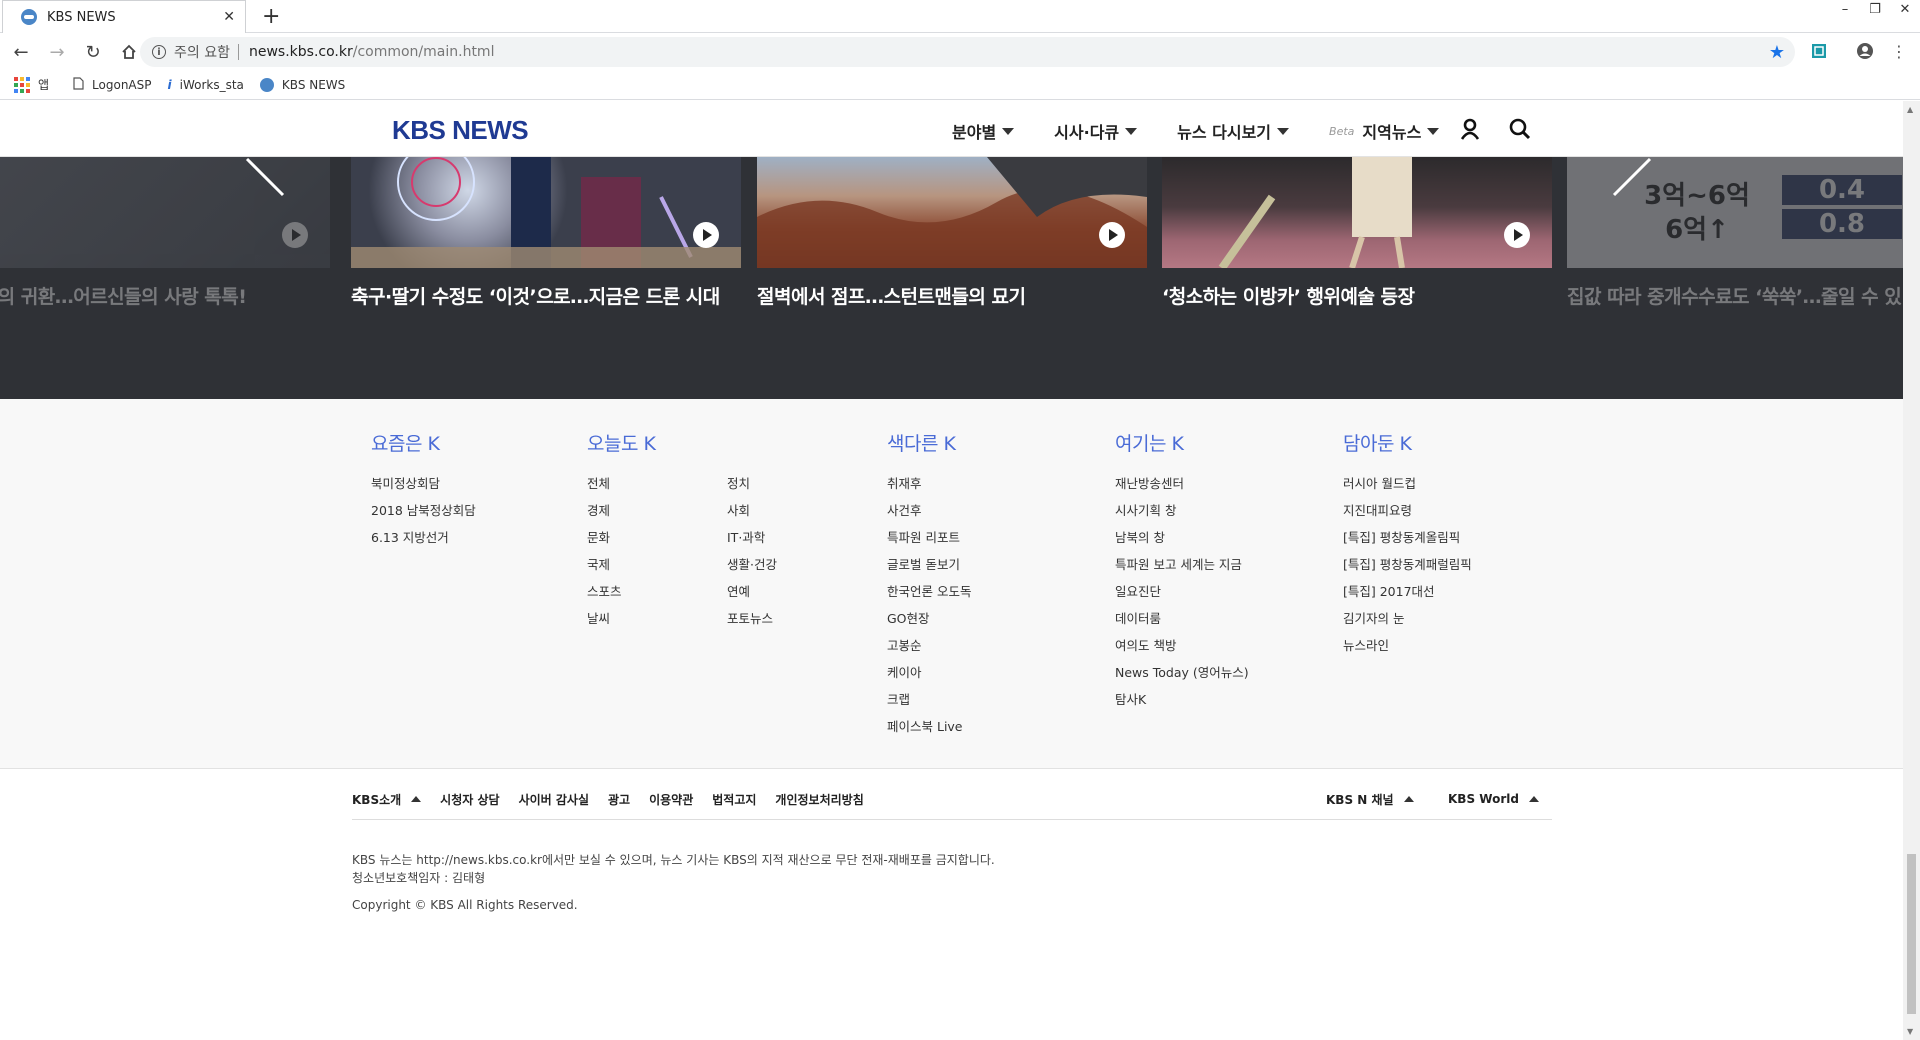 The image size is (1920, 1040). I want to click on extension-icon, so click(1819, 51).